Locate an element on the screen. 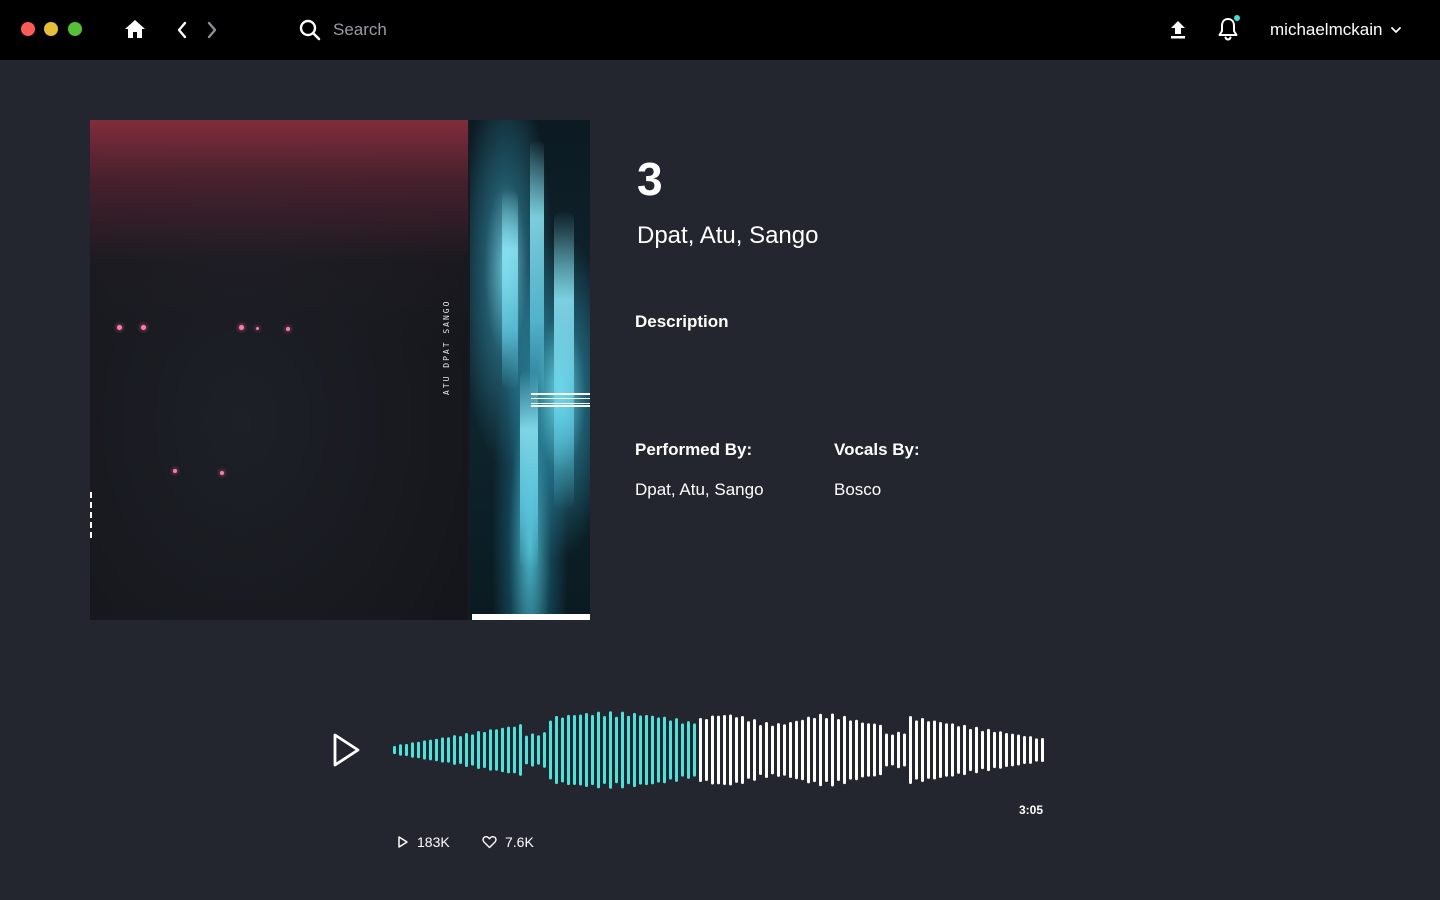 The width and height of the screenshot is (1440, 900). top-bar: michaelmckain is located at coordinates (720, 30).